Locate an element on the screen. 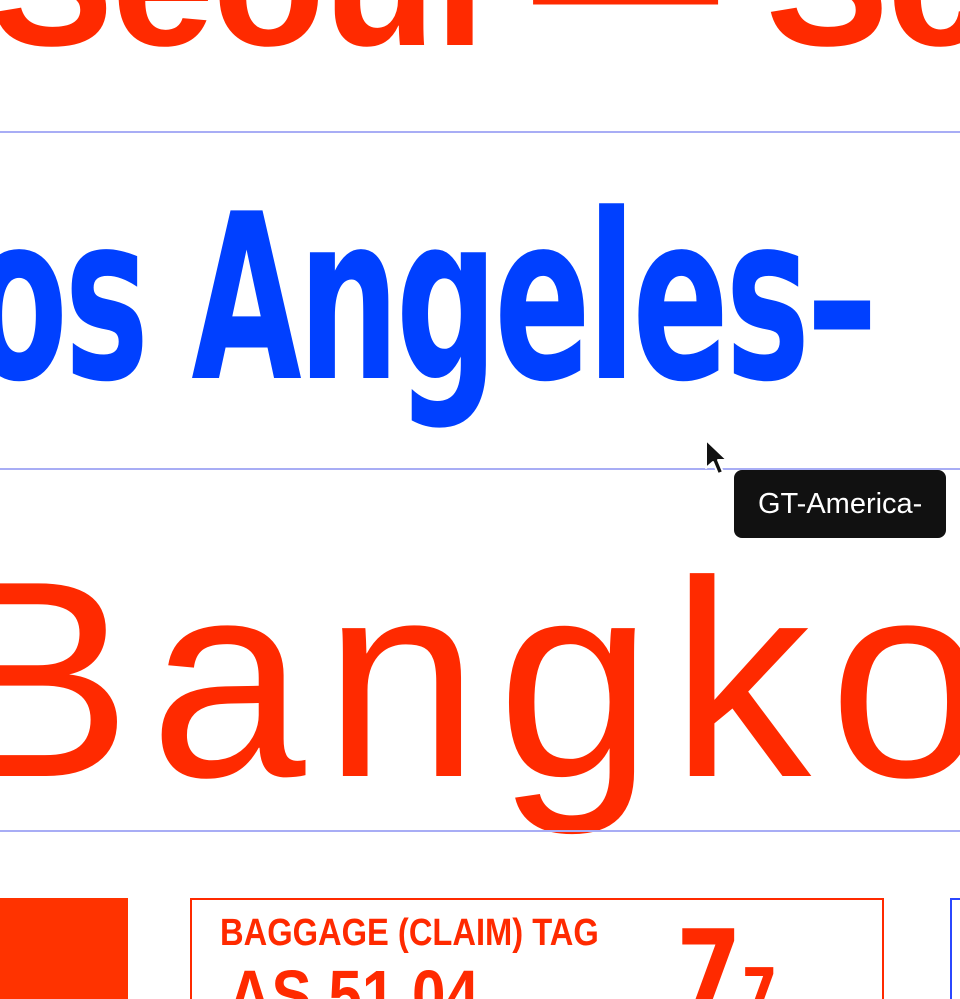 This screenshot has height=999, width=960. blue-card-edge is located at coordinates (955, 948).